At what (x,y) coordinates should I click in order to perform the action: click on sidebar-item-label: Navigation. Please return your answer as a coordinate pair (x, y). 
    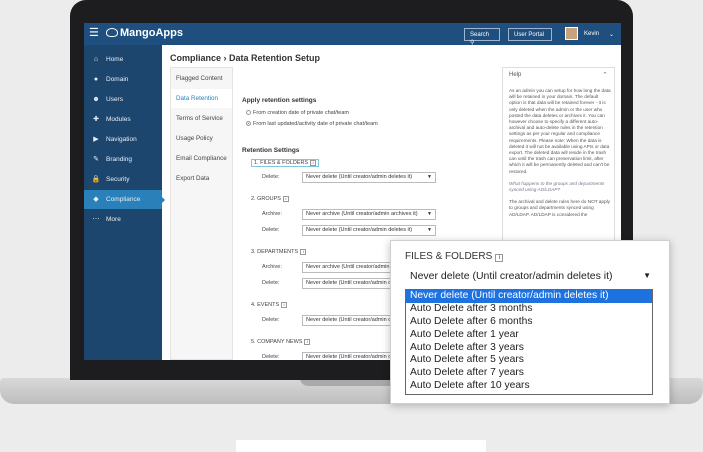
    Looking at the image, I should click on (121, 139).